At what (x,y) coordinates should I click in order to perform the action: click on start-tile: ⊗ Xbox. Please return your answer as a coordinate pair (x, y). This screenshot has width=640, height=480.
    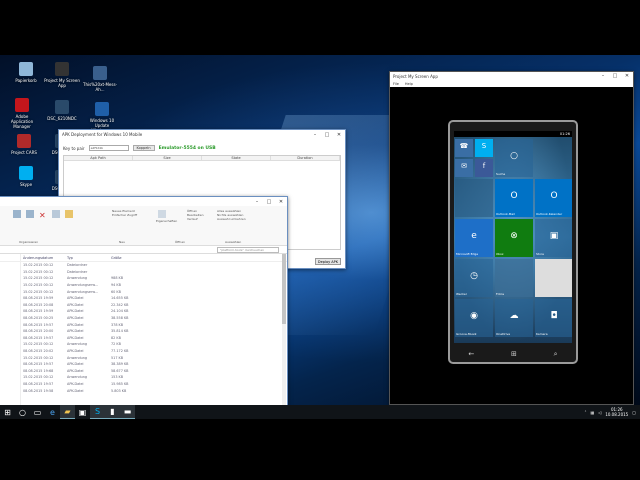
    Looking at the image, I should click on (514, 238).